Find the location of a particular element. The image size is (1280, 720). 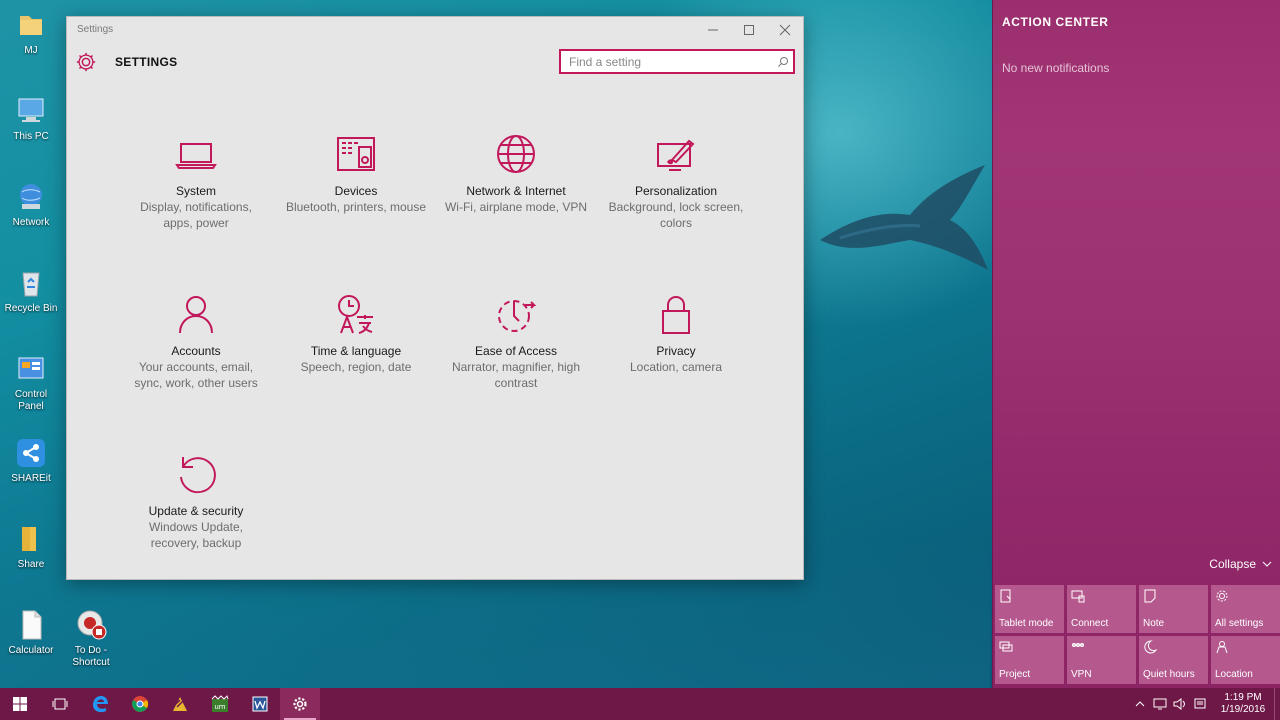

person-icon is located at coordinates (196, 314).